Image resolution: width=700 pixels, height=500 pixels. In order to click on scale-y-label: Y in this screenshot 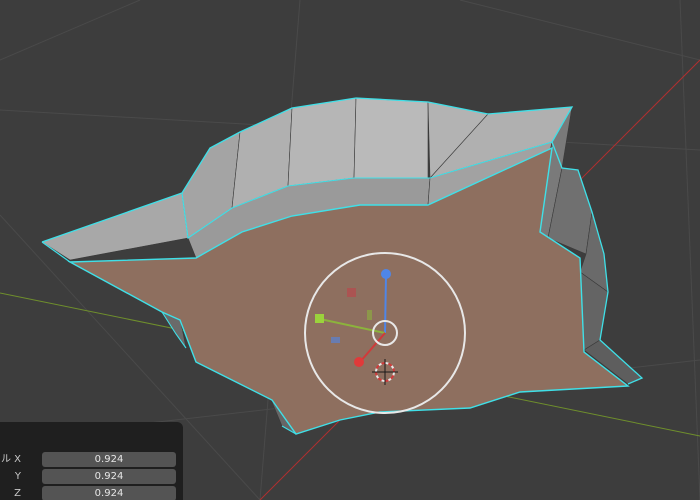, I will do `click(17, 476)`.